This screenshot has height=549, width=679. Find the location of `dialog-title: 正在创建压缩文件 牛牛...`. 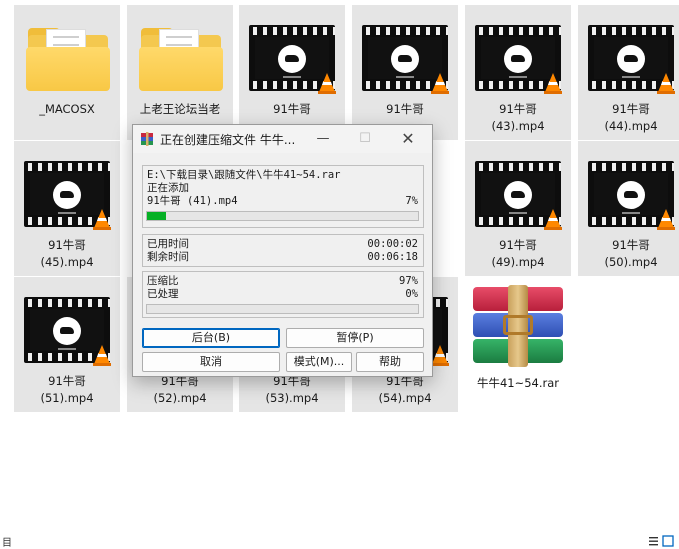

dialog-title: 正在创建压缩文件 牛牛... is located at coordinates (228, 140).